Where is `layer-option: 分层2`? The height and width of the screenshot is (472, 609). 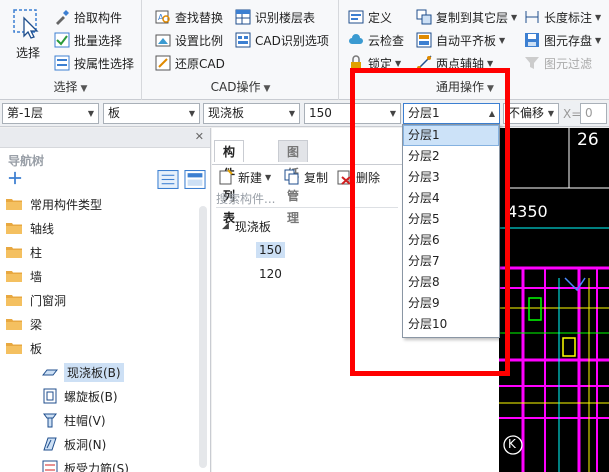
layer-option: 分层2 is located at coordinates (451, 156).